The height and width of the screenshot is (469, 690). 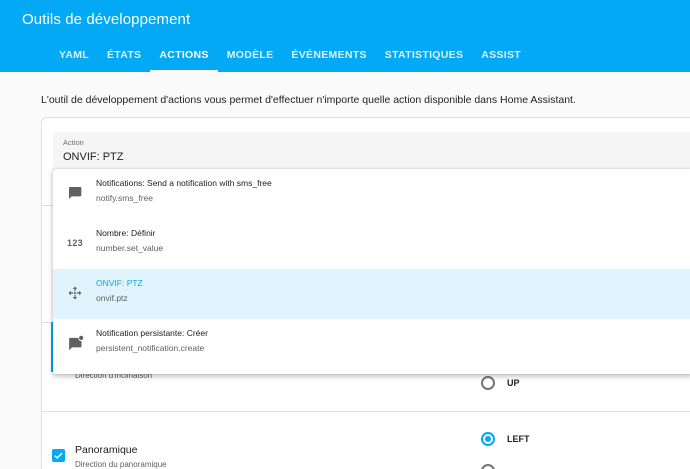 I want to click on pan-title: Panoramique, so click(x=106, y=450).